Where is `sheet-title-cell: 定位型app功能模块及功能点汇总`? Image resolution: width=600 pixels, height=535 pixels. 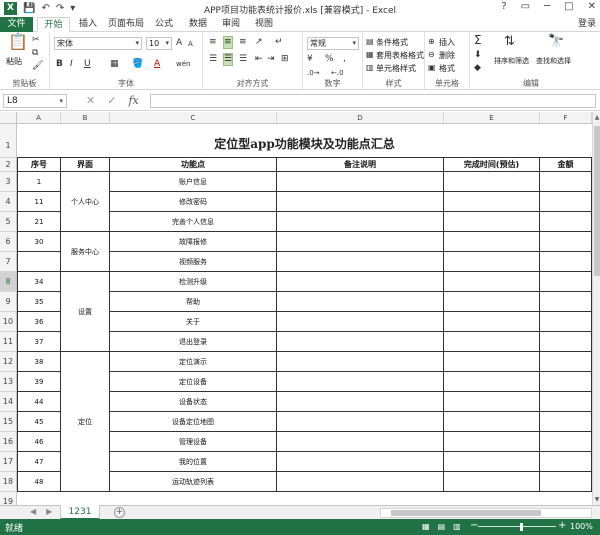
sheet-title-cell: 定位型app功能模块及功能点汇总 is located at coordinates (304, 141).